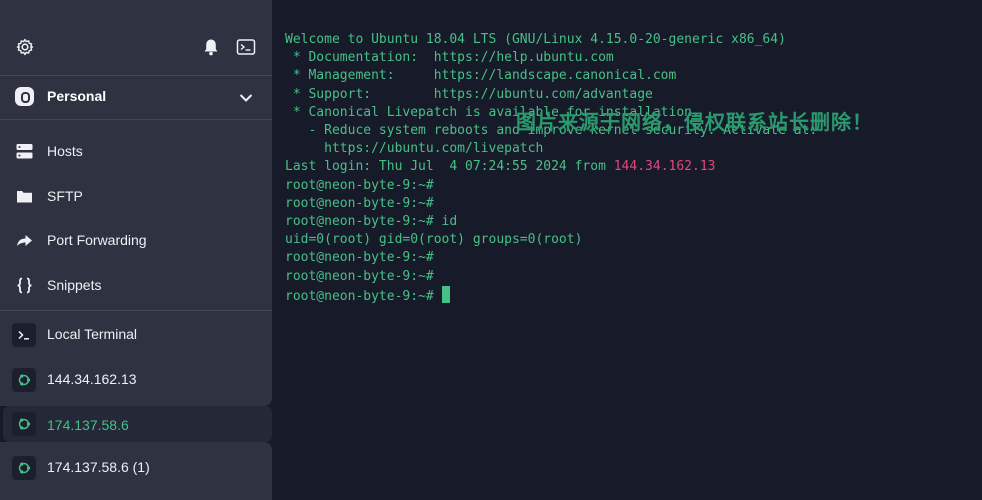 Image resolution: width=982 pixels, height=500 pixels. What do you see at coordinates (449, 167) in the screenshot?
I see `last-login-text: Last login: Thu Jul 4 07:24:55 2024 from` at bounding box center [449, 167].